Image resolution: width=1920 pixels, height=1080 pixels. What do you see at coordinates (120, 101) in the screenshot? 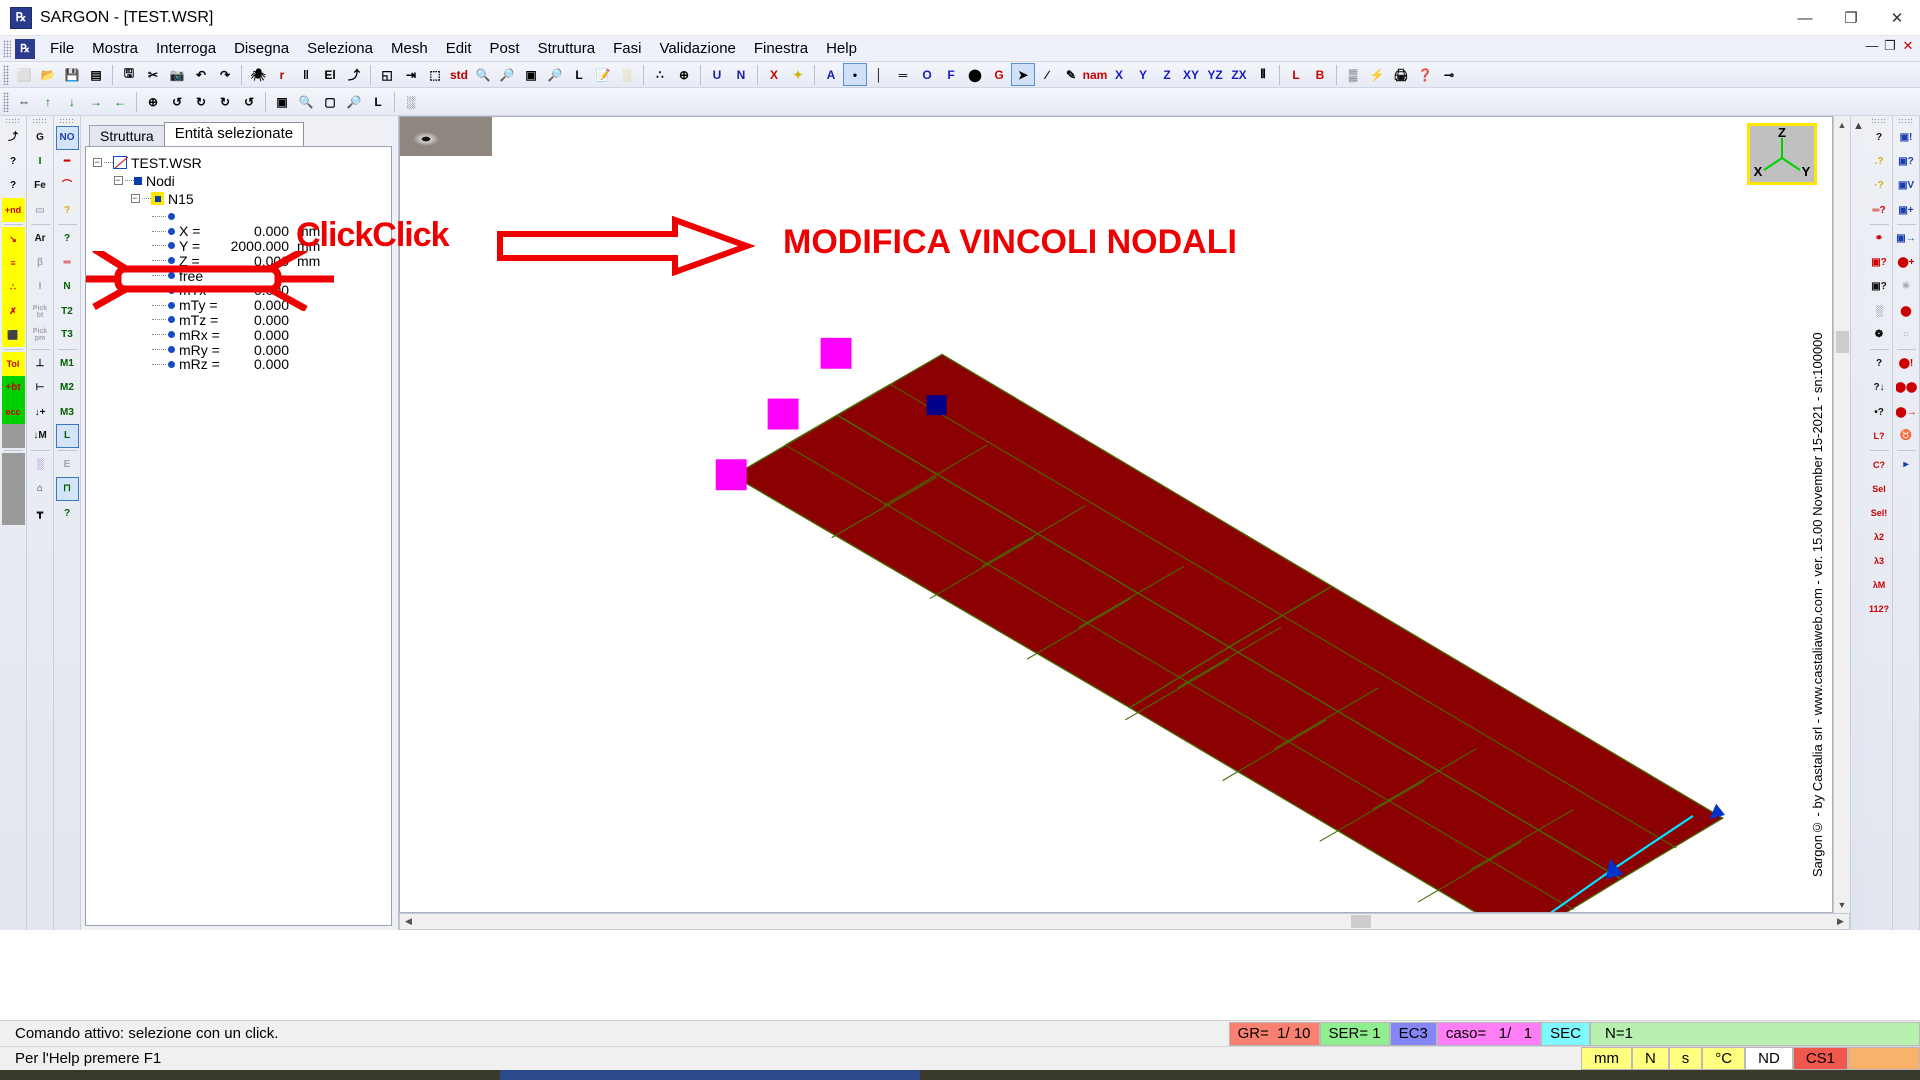
I see `move-left-icon: ←` at bounding box center [120, 101].